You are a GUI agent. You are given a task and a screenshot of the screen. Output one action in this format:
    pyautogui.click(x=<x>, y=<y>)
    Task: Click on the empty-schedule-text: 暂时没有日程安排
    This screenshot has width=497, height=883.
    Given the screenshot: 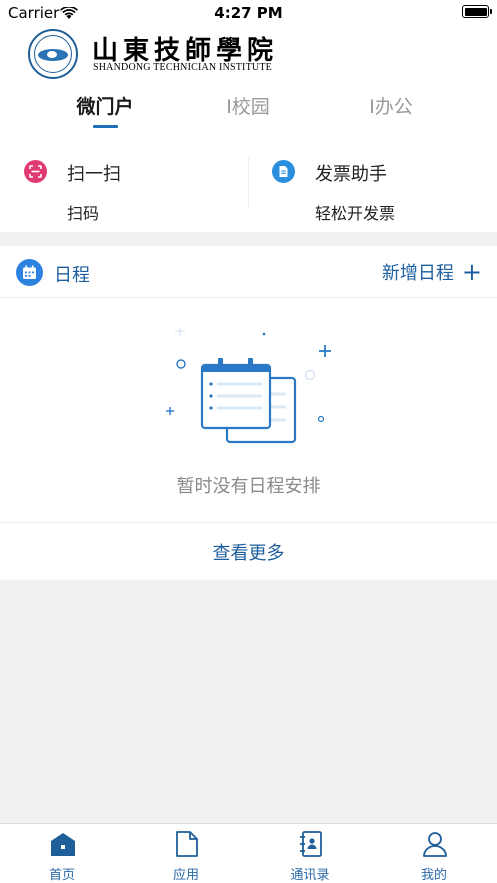 What is the action you would take?
    pyautogui.click(x=248, y=486)
    